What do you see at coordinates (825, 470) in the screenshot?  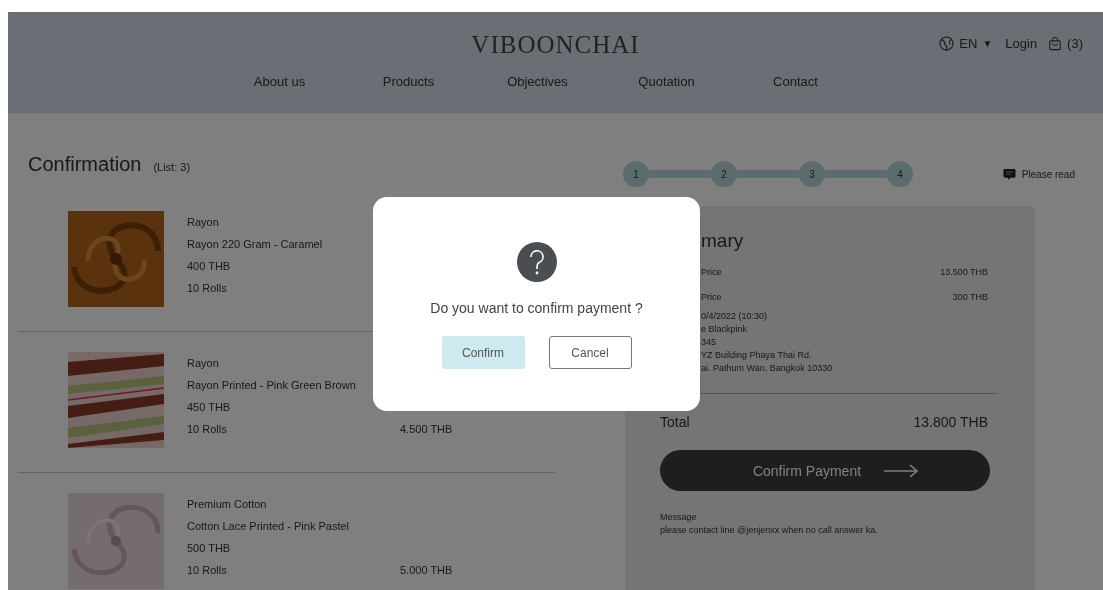 I see `confirm-payment-button: Confirm Payment` at bounding box center [825, 470].